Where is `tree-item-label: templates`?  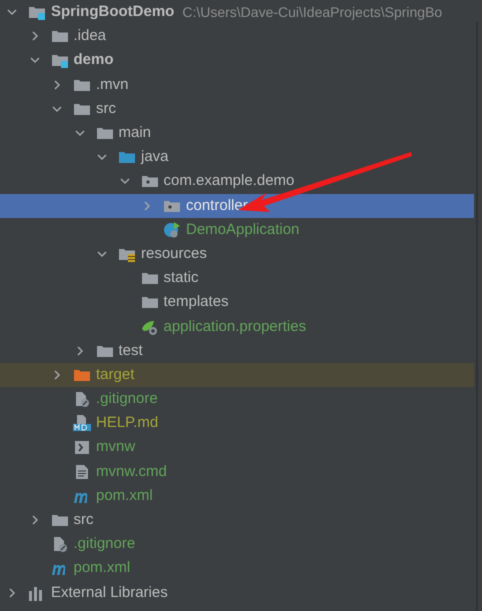 tree-item-label: templates is located at coordinates (196, 302).